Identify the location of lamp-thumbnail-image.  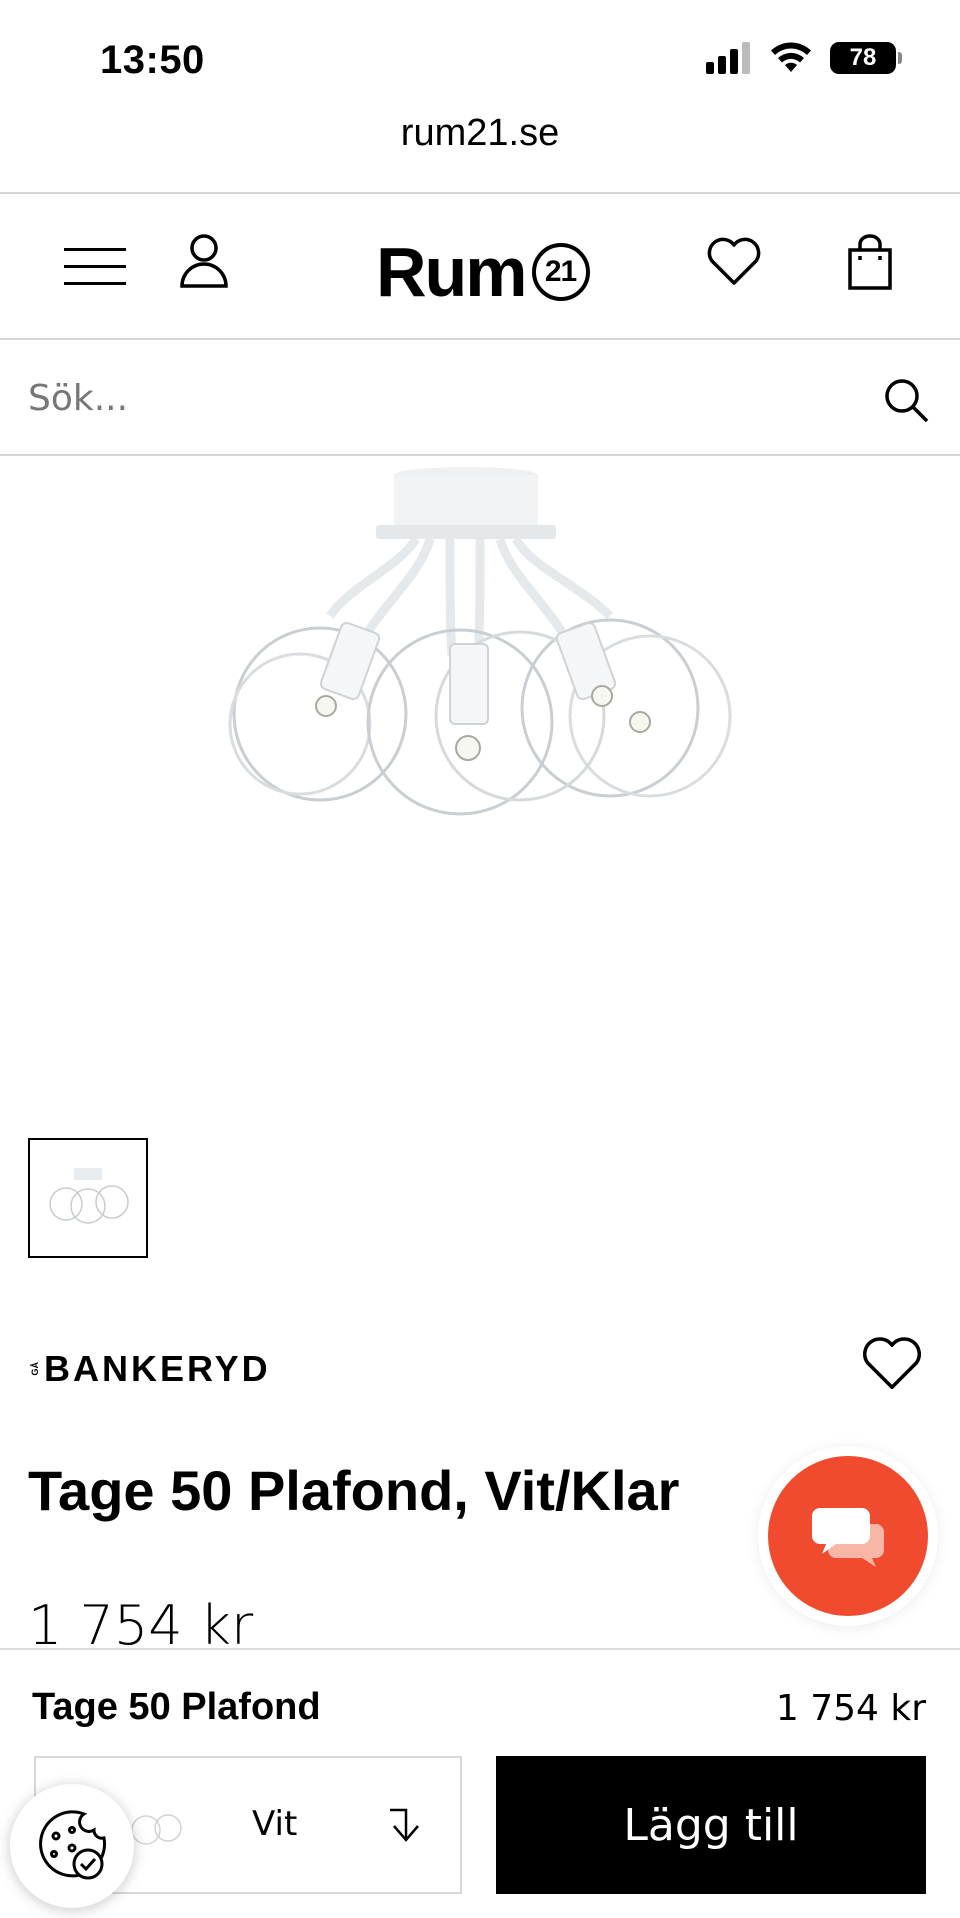
(89, 1196).